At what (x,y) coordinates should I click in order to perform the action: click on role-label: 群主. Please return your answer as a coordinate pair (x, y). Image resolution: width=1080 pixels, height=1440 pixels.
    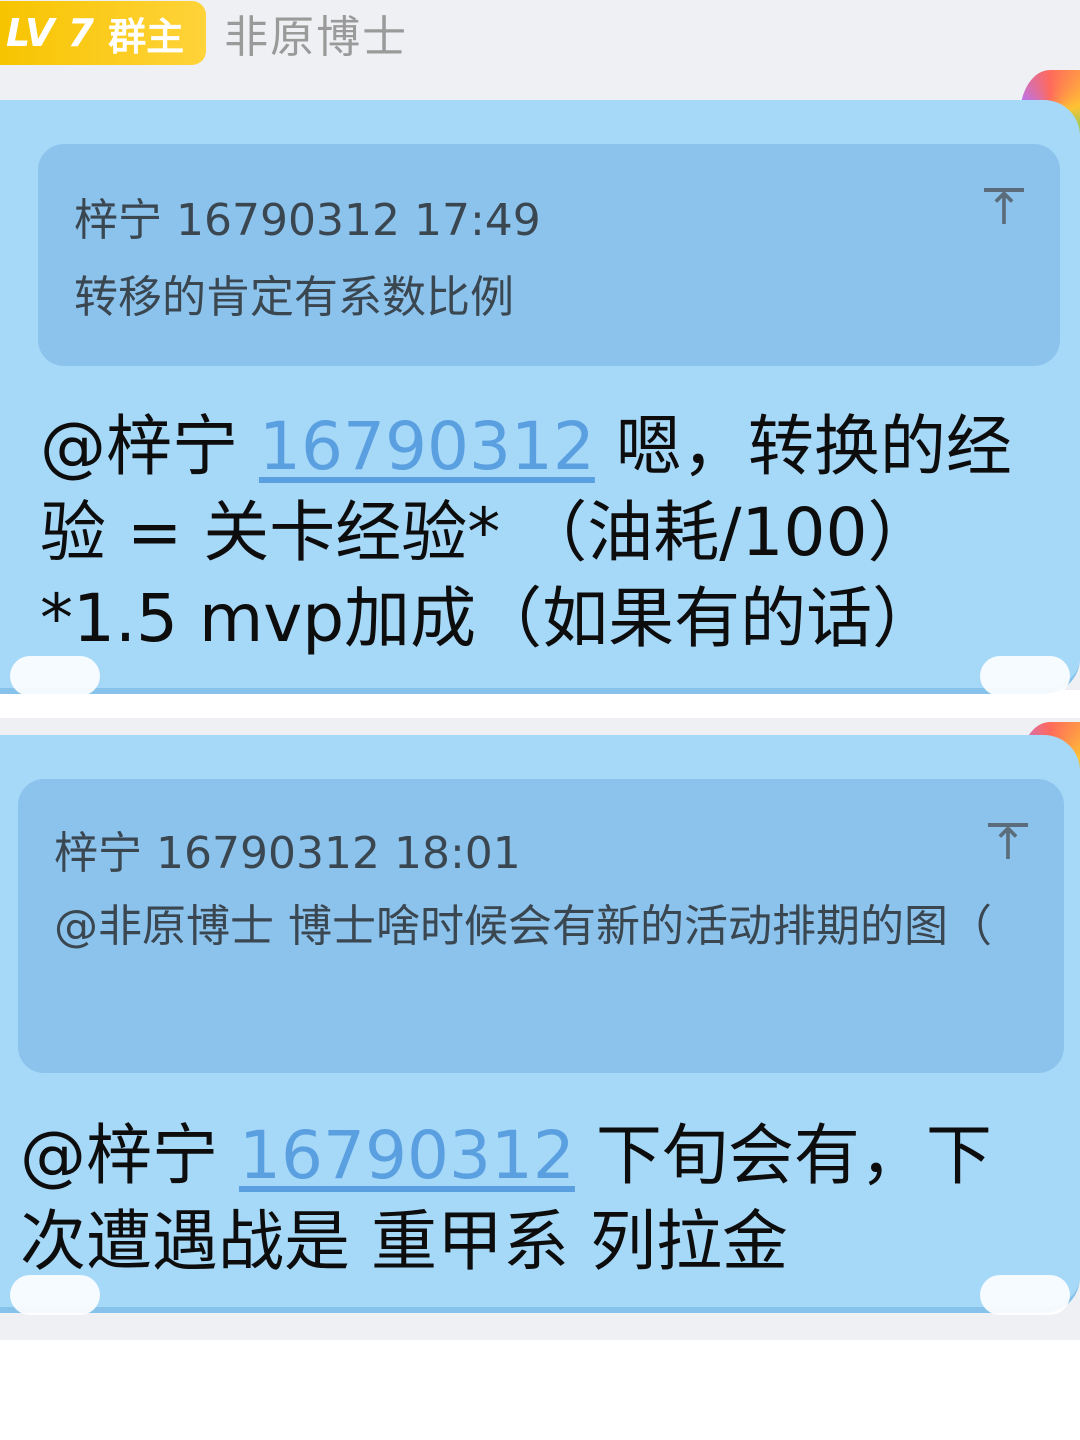
    Looking at the image, I should click on (146, 36).